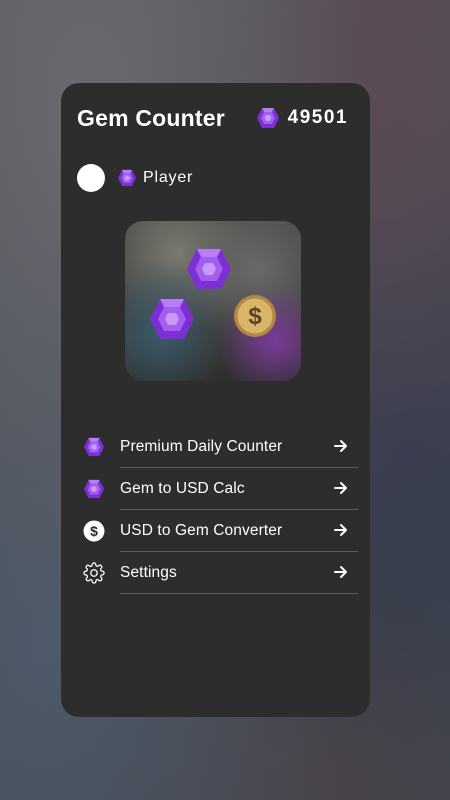  I want to click on menu-item-gem-to-usd-calc: Gem to USD Calc, so click(219, 489).